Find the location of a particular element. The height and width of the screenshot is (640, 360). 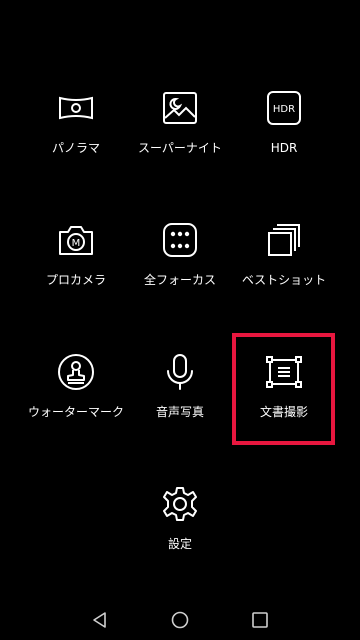

mode-watermark: ウォーターマーク is located at coordinates (76, 407).